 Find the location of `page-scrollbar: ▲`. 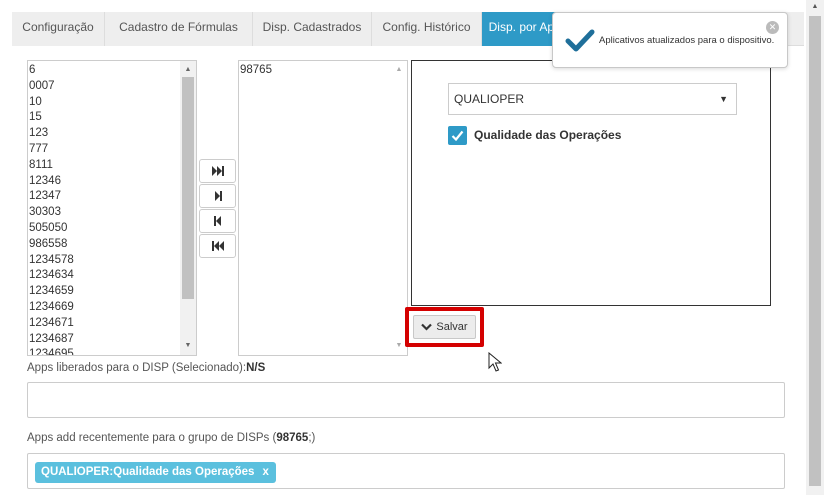

page-scrollbar: ▲ is located at coordinates (815, 247).